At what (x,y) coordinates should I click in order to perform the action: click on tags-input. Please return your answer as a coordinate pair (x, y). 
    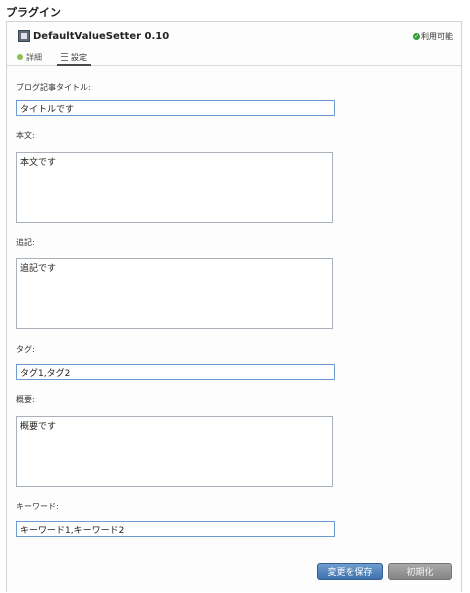
    Looking at the image, I should click on (175, 372).